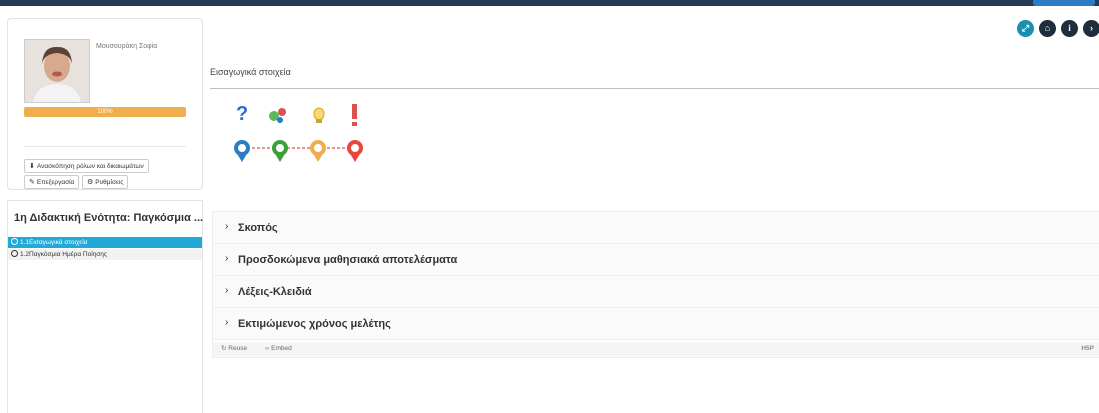 Image resolution: width=1099 pixels, height=413 pixels. I want to click on settings-button: ⚙ Ρυθμίσεις, so click(105, 182).